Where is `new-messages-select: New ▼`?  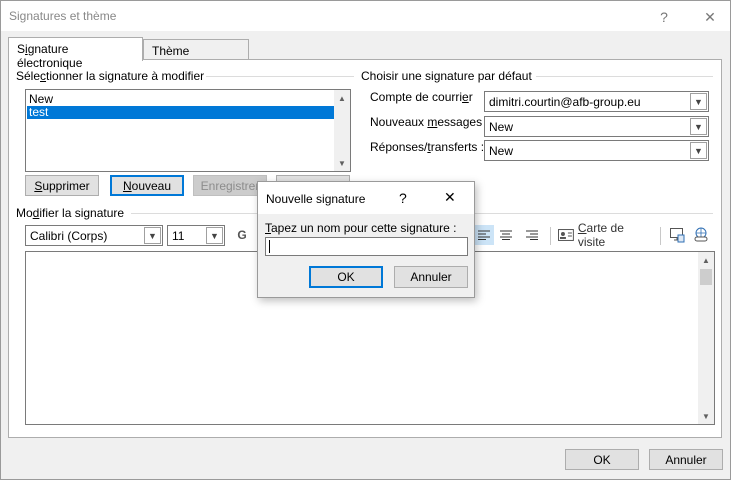 new-messages-select: New ▼ is located at coordinates (596, 126).